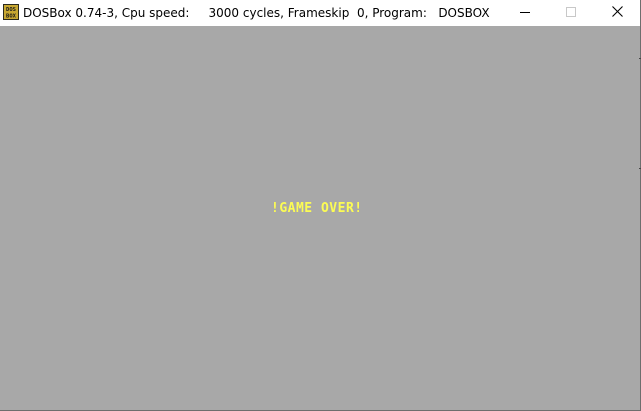 Image resolution: width=641 pixels, height=411 pixels. I want to click on maximize-button, so click(571, 13).